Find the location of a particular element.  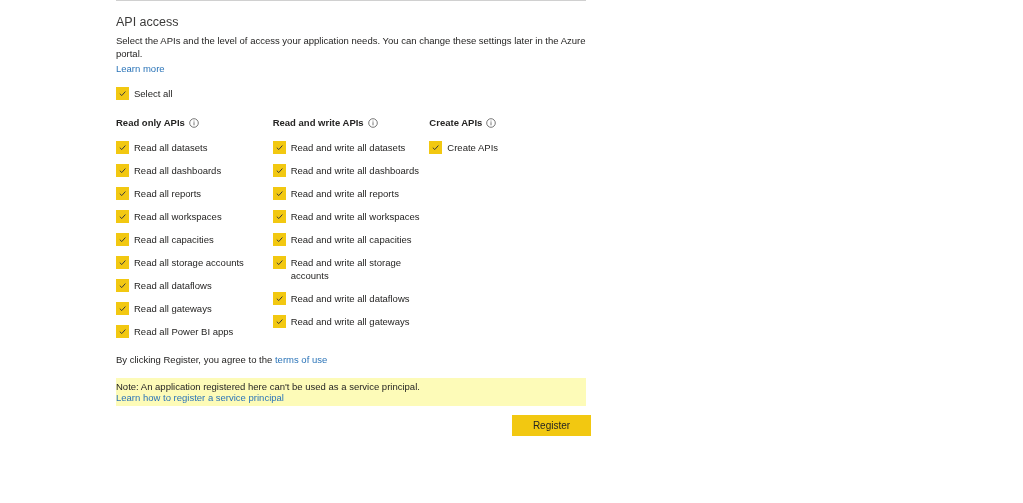

checkbox-label: Read and write all gateways is located at coordinates (350, 321).